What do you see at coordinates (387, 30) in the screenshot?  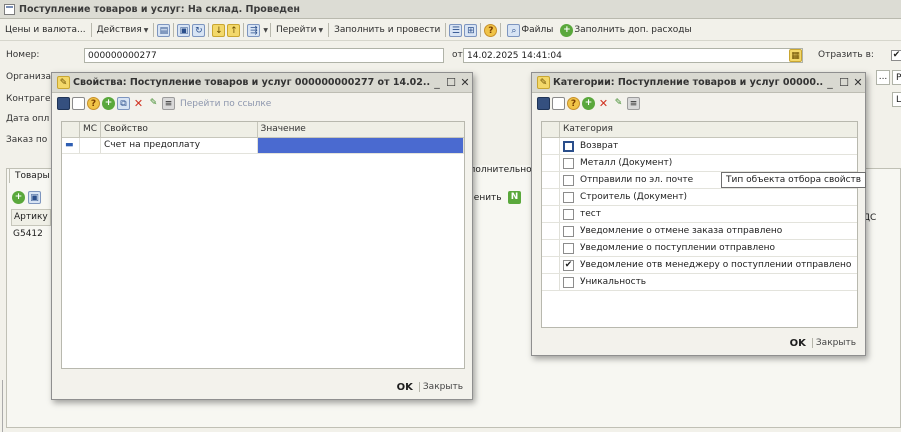 I see `fill-post-button: Заполнить и провести` at bounding box center [387, 30].